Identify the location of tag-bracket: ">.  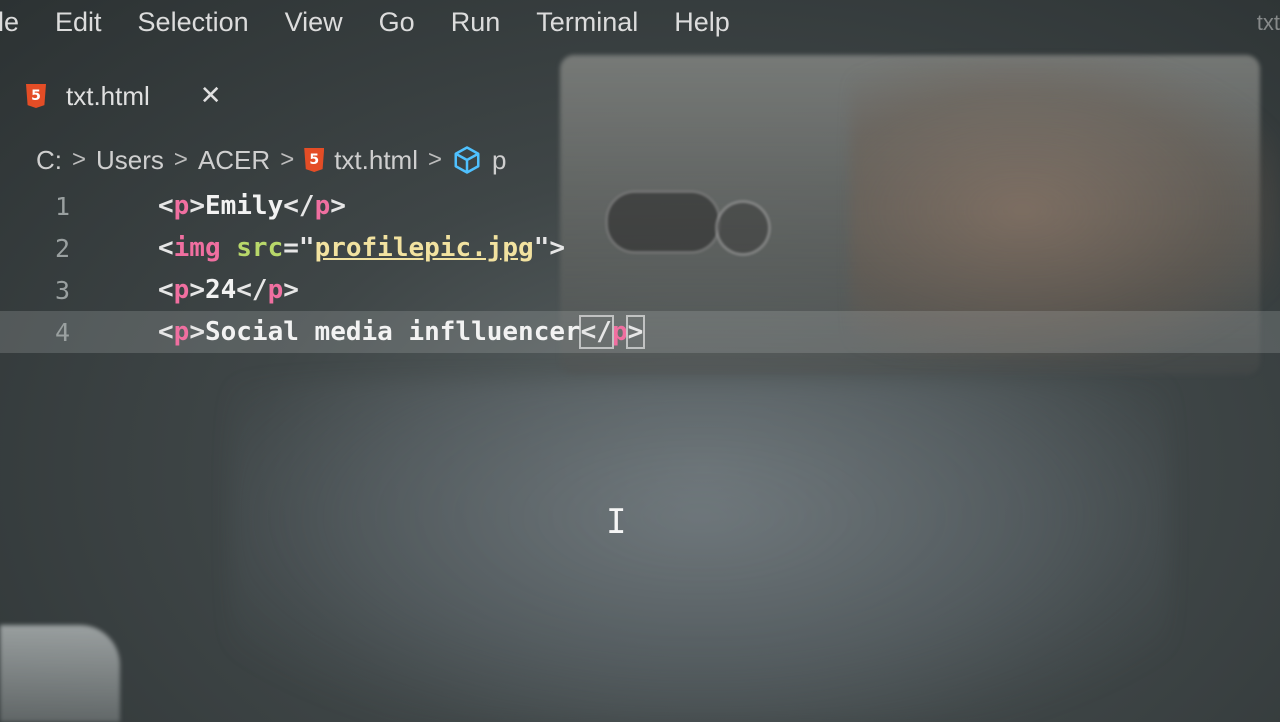
(549, 248).